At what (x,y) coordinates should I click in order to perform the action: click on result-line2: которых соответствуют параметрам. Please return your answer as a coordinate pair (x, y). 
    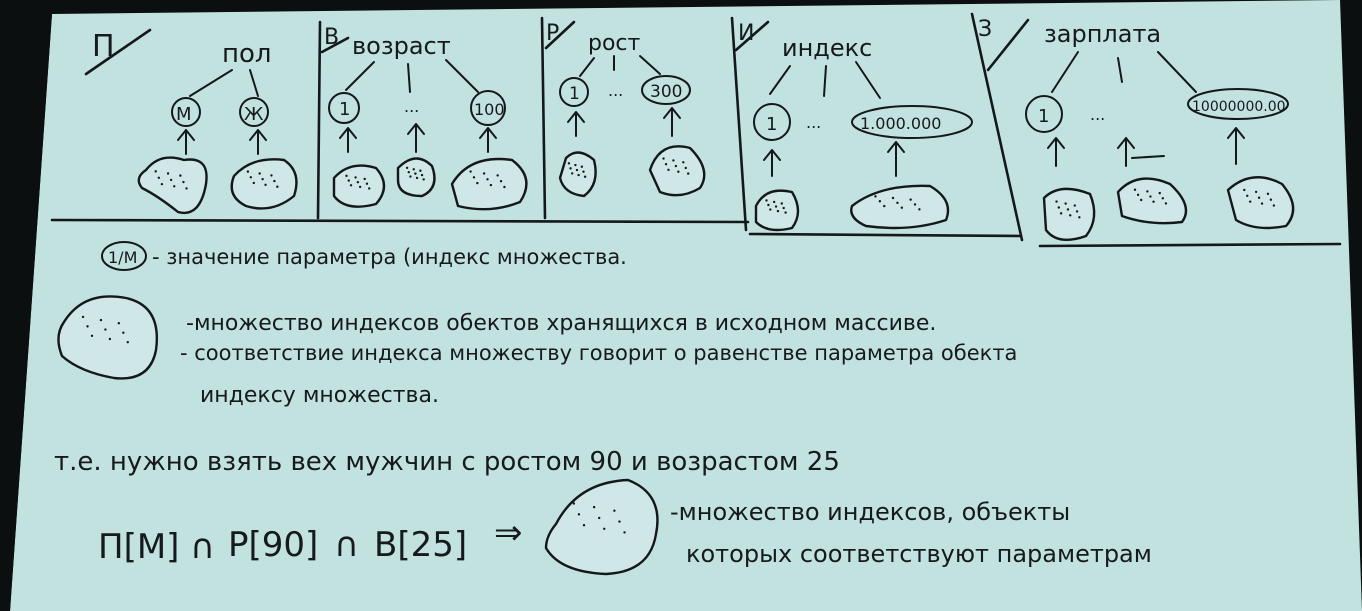
    Looking at the image, I should click on (919, 554).